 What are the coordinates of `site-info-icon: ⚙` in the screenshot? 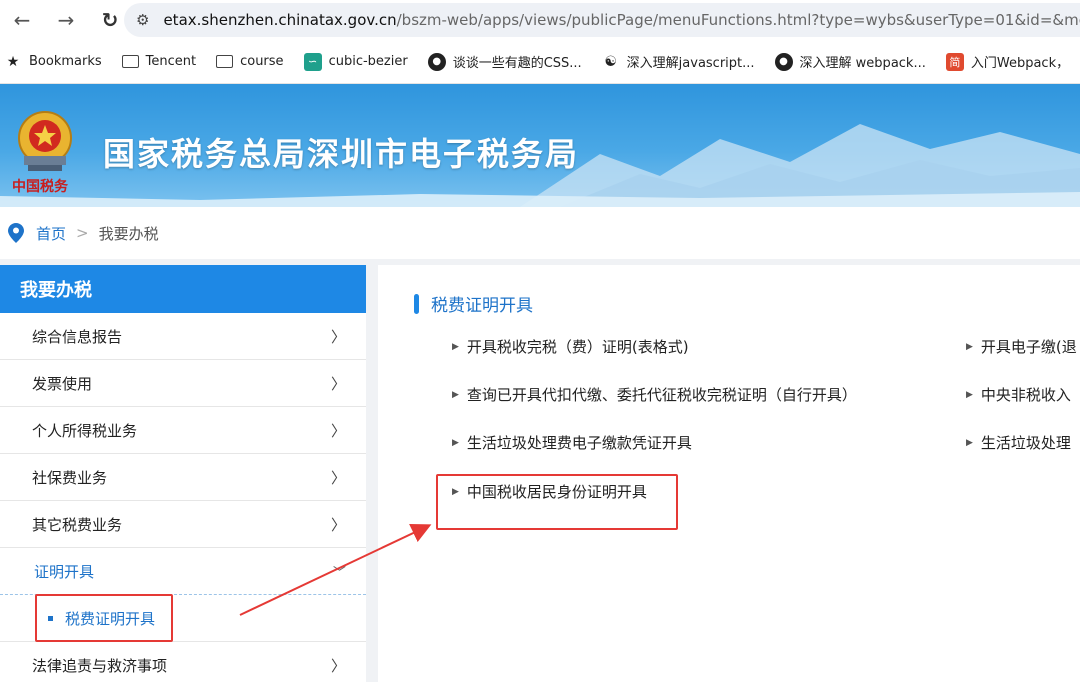 It's located at (142, 20).